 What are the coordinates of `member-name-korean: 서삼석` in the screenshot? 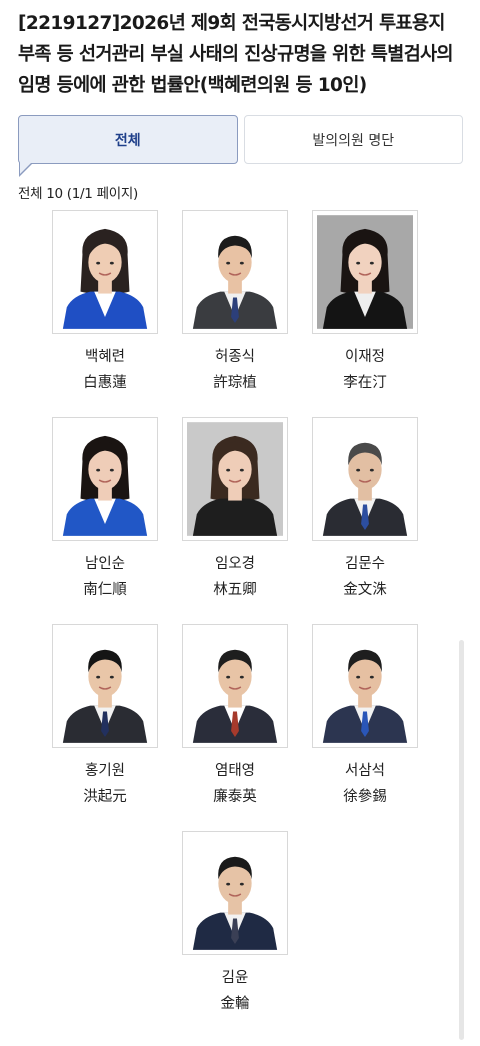 It's located at (365, 771).